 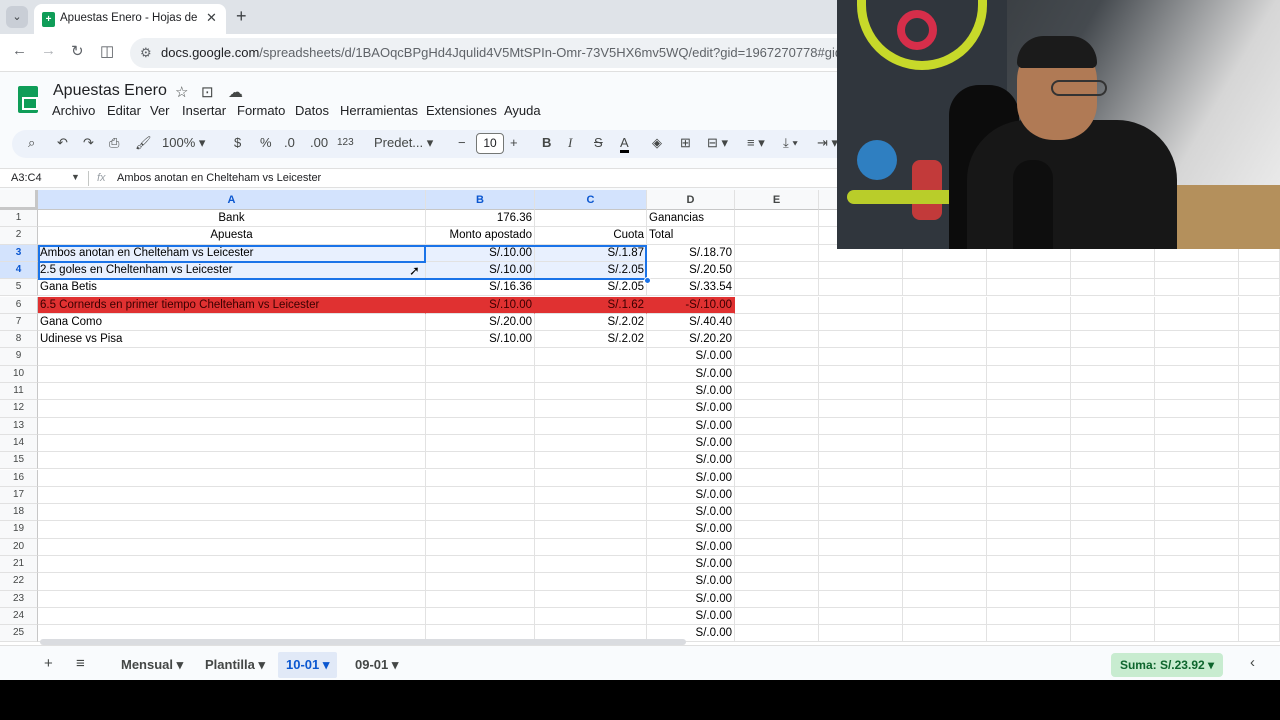 What do you see at coordinates (19, 634) in the screenshot?
I see `row-header: 25` at bounding box center [19, 634].